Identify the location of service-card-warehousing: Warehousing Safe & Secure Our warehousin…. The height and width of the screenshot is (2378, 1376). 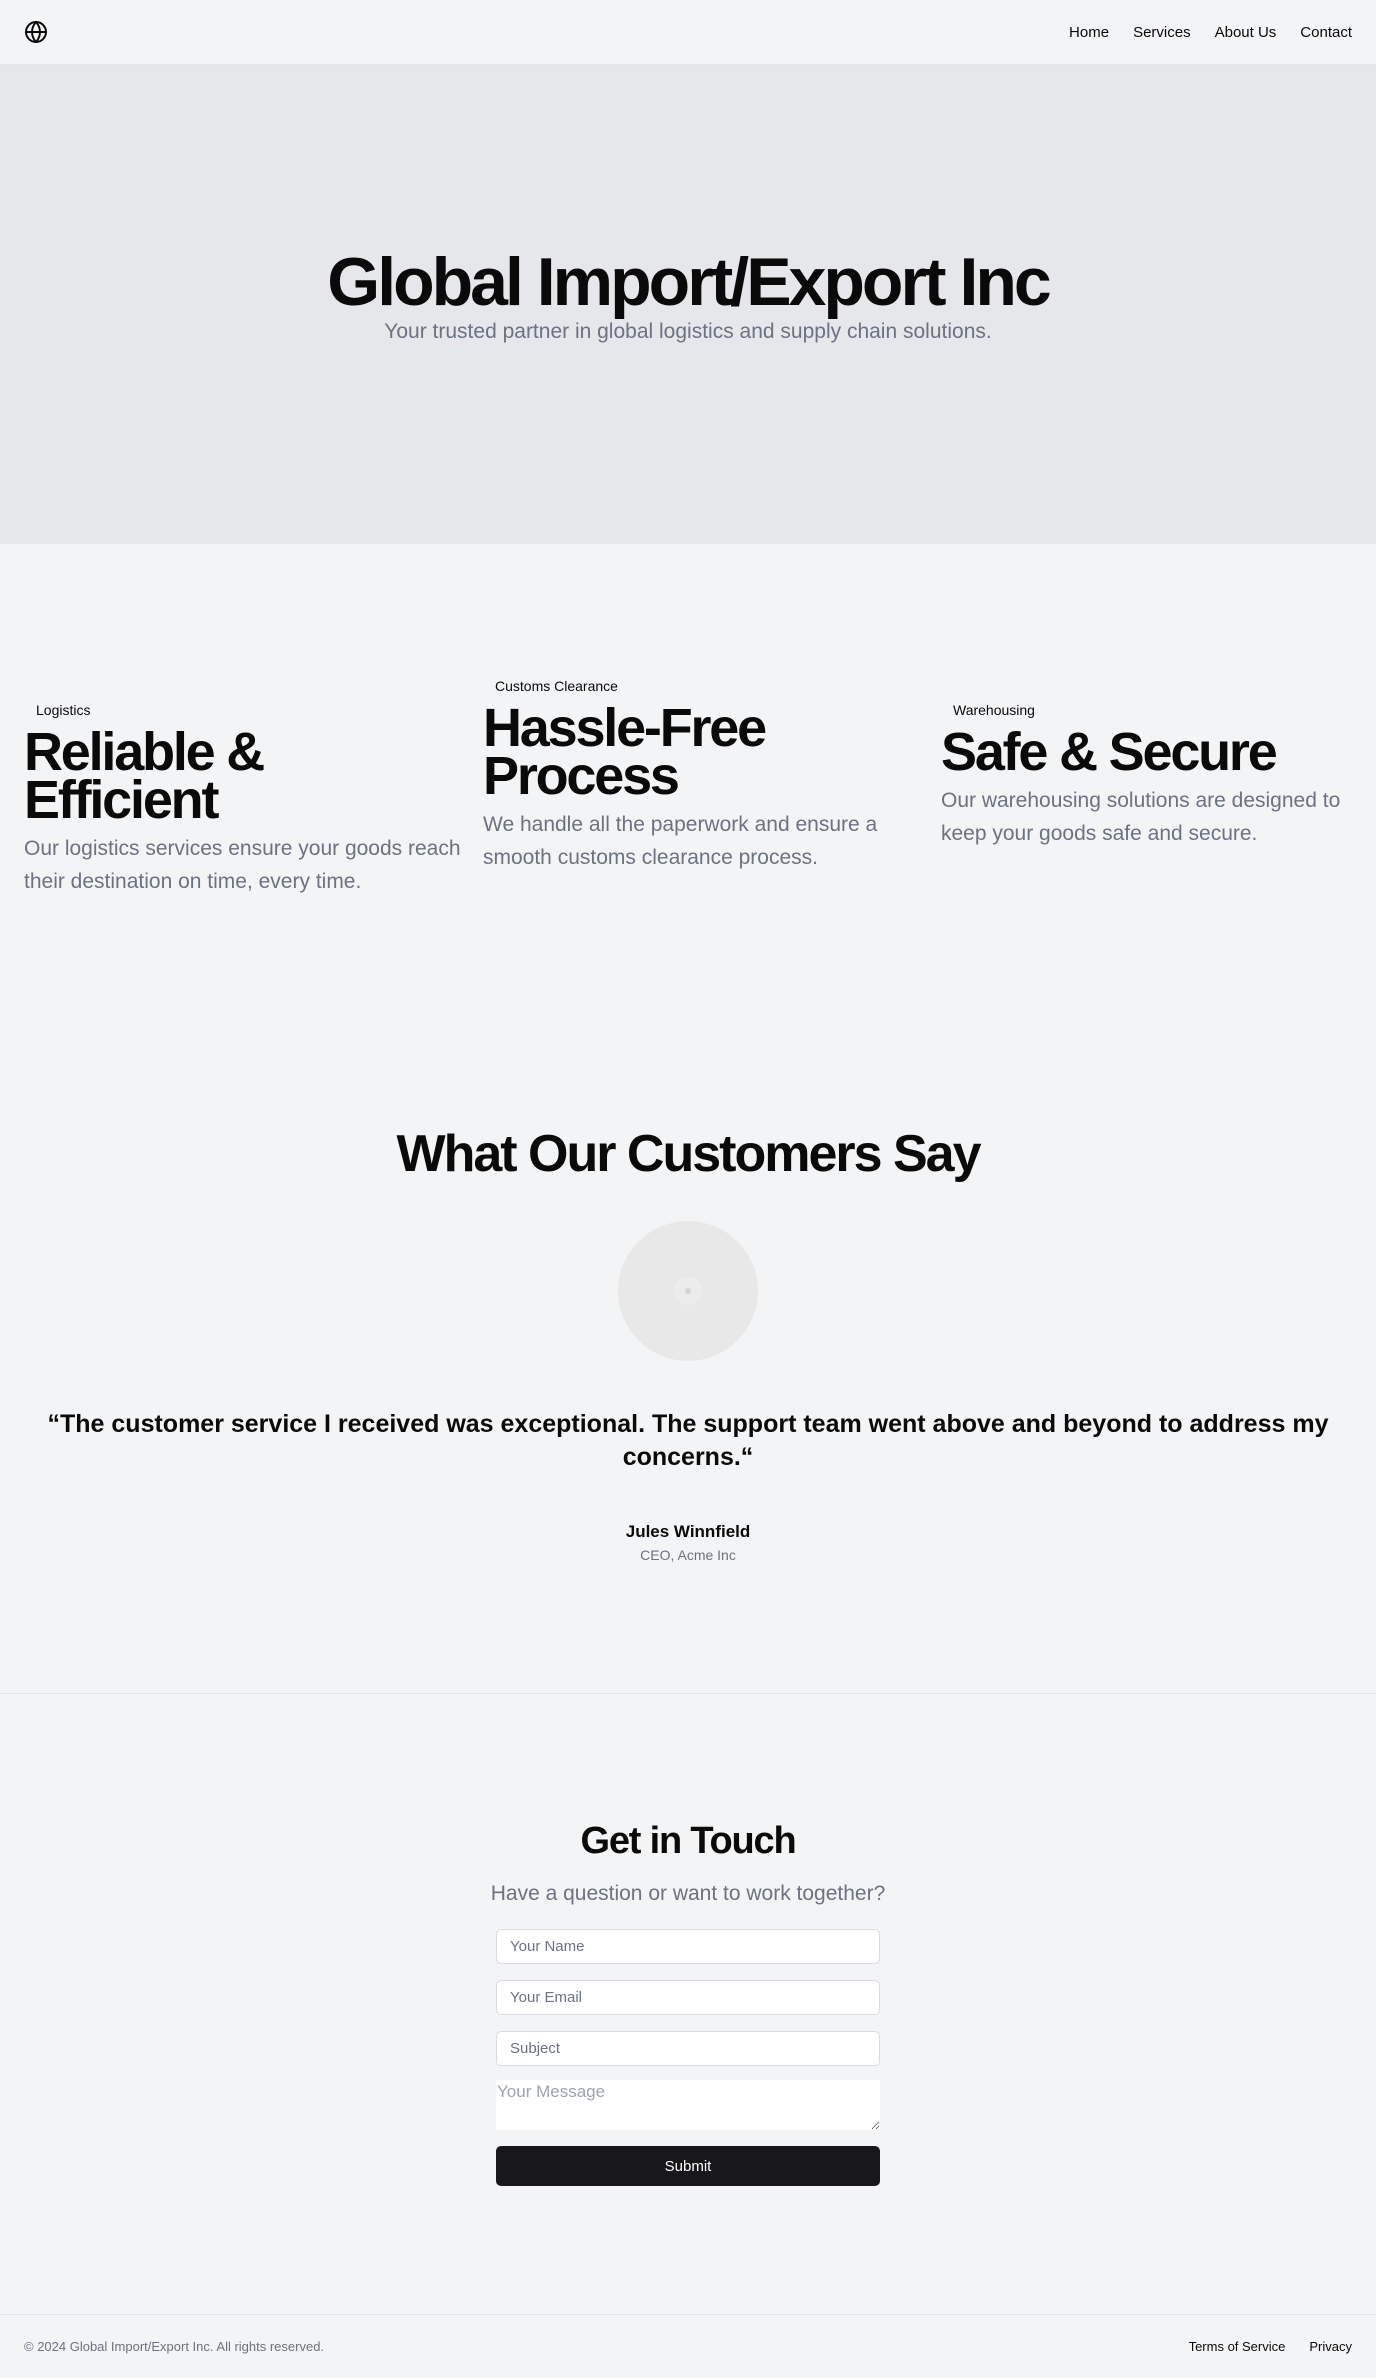
(1158, 774).